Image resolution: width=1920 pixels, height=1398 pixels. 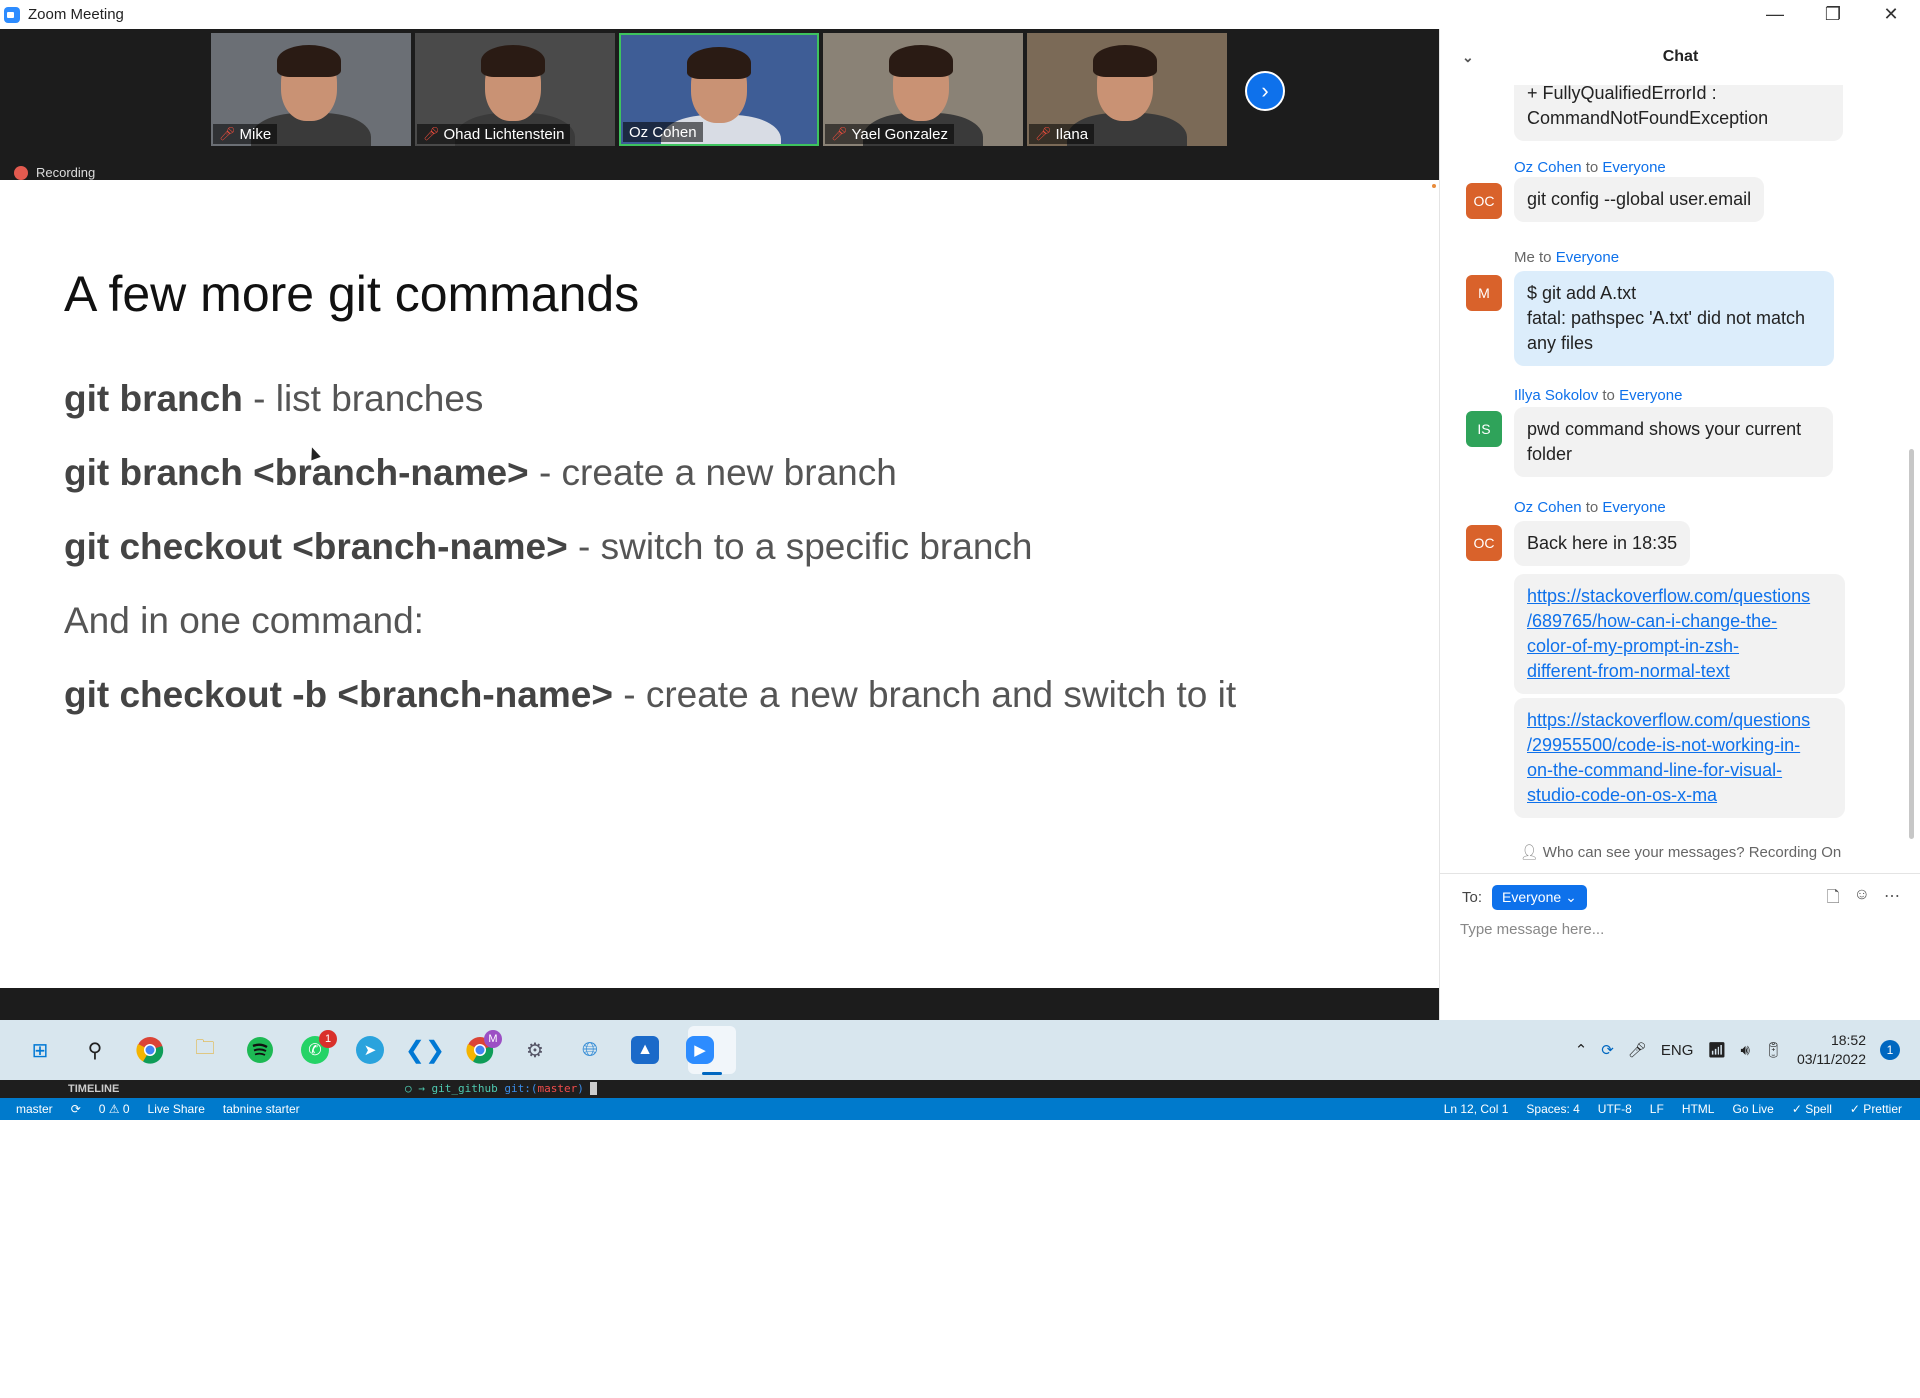 What do you see at coordinates (1833, 899) in the screenshot?
I see `file-icon: 🗋` at bounding box center [1833, 899].